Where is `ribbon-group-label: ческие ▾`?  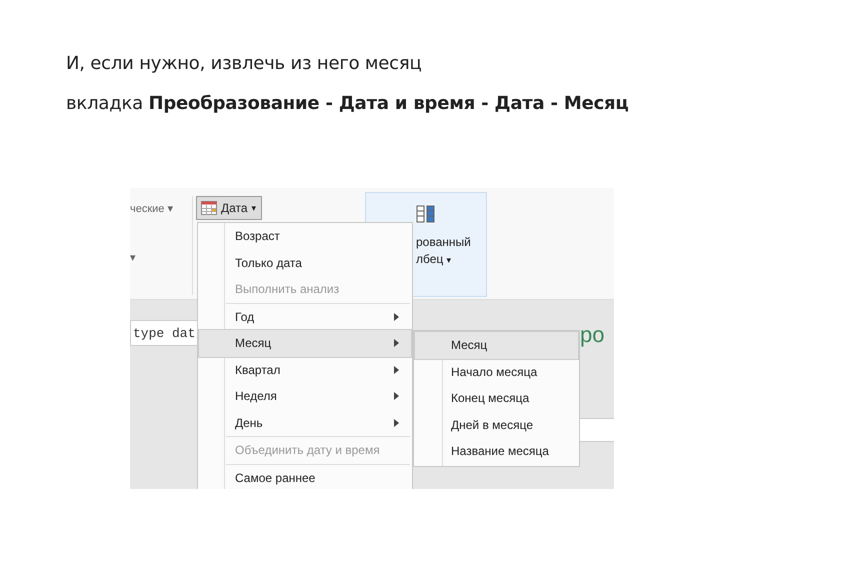 ribbon-group-label: ческие ▾ is located at coordinates (161, 208).